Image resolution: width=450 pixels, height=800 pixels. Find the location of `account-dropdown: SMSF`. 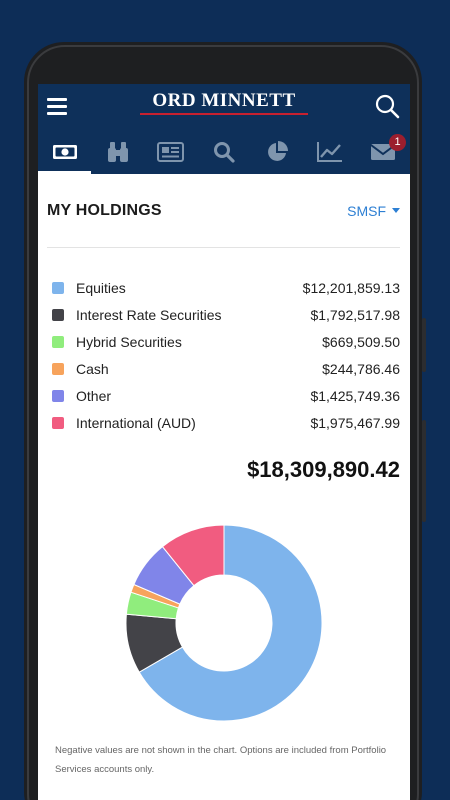

account-dropdown: SMSF is located at coordinates (373, 211).